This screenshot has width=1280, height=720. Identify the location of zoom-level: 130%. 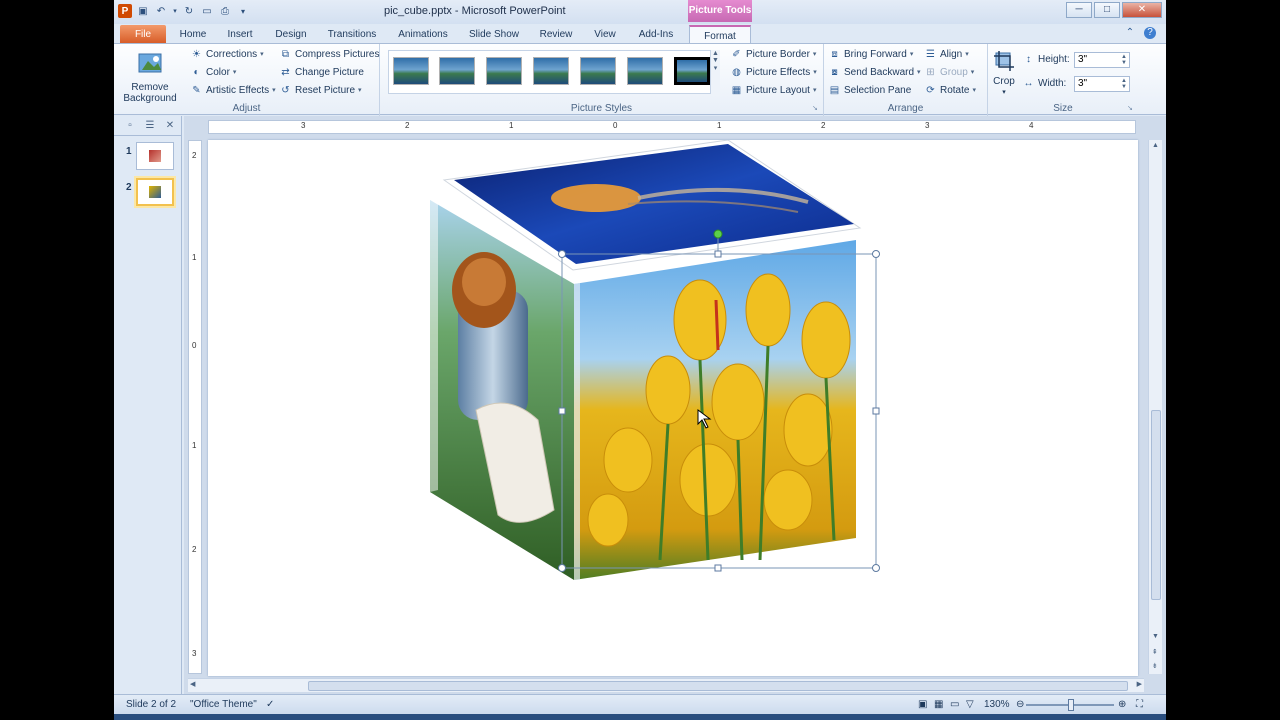
(997, 704).